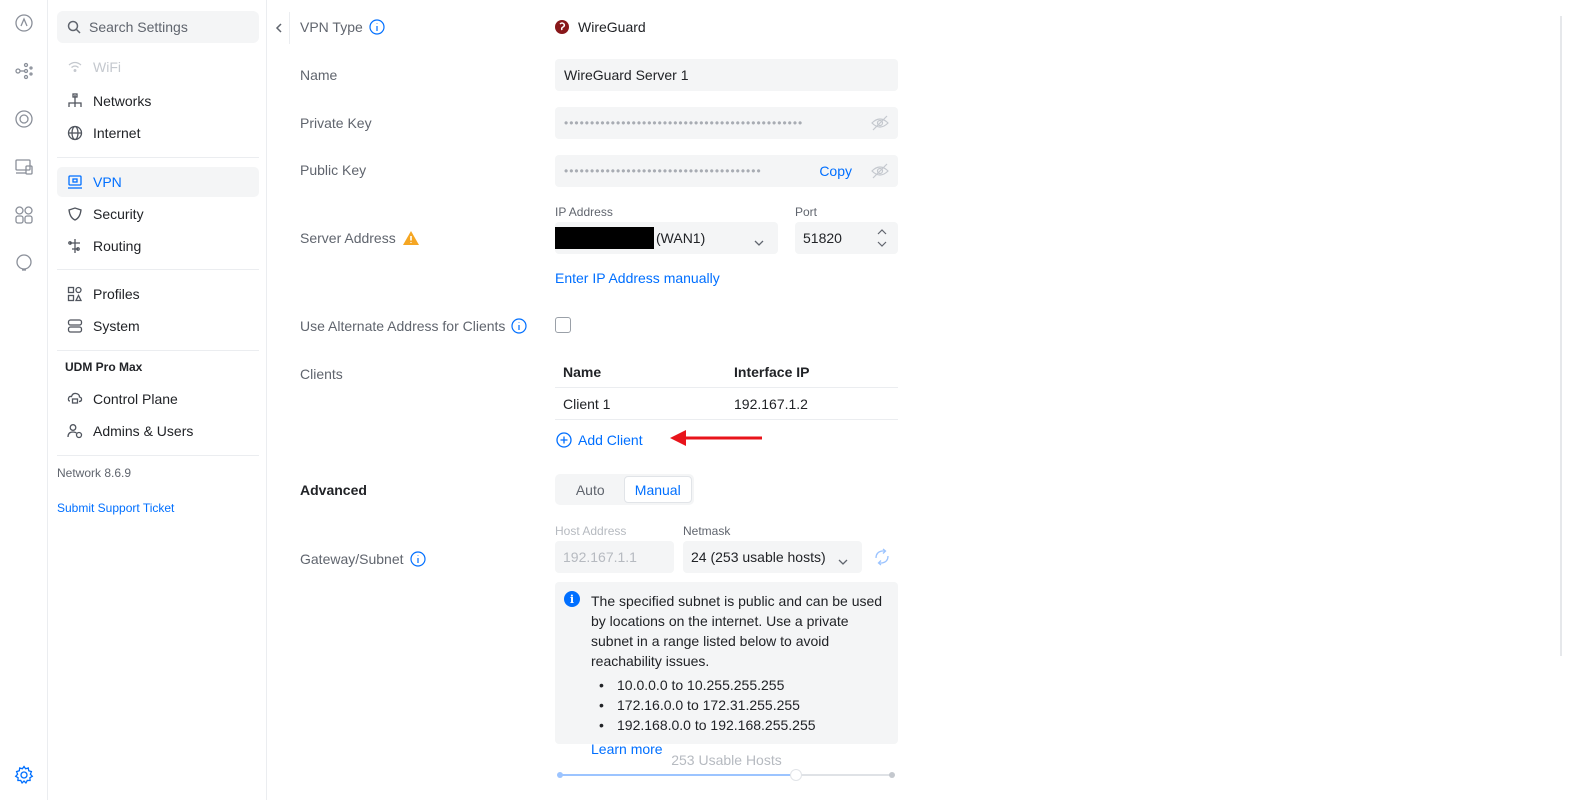 The width and height of the screenshot is (1575, 800). What do you see at coordinates (336, 123) in the screenshot?
I see `private-key-label: Private Key` at bounding box center [336, 123].